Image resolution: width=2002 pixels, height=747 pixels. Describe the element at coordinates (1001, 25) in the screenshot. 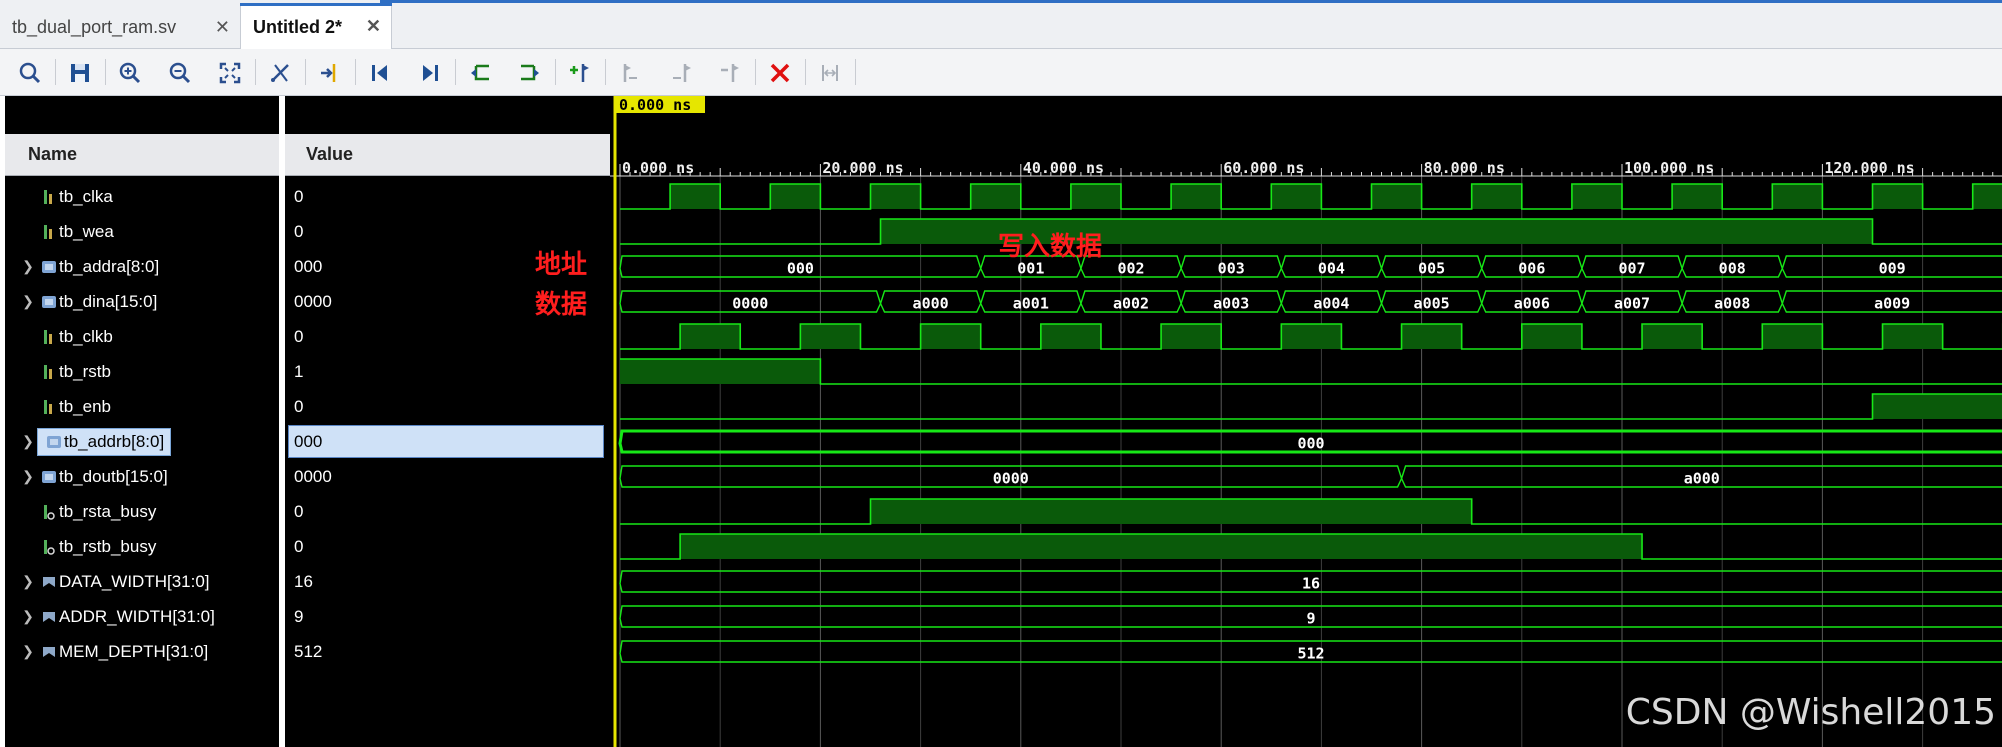

I see `editor-tab-bar: tb_dual_port_ram.sv ✕ Untitled 2* ✕` at that location.